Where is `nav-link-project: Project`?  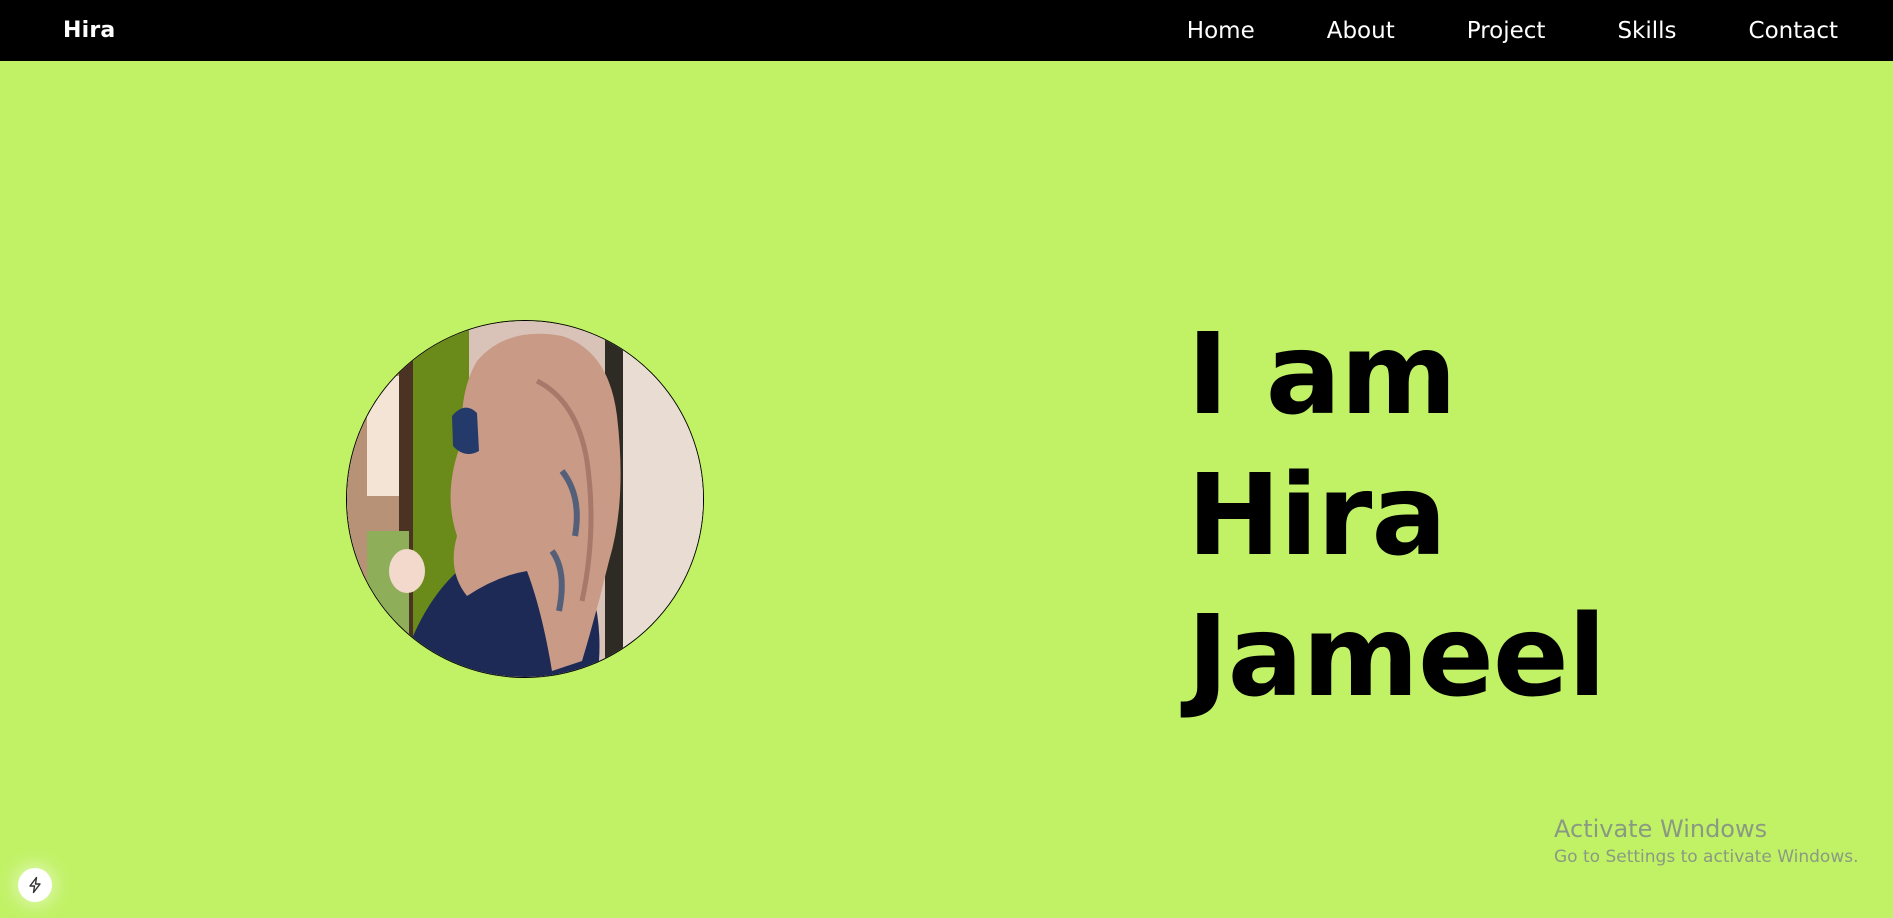
nav-link-project: Project is located at coordinates (1506, 31).